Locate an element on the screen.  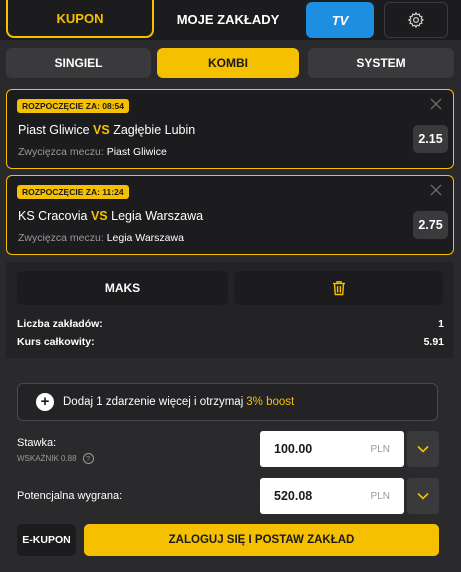
event-market: Zwycięzca meczu: Legia Warszawa is located at coordinates (101, 238).